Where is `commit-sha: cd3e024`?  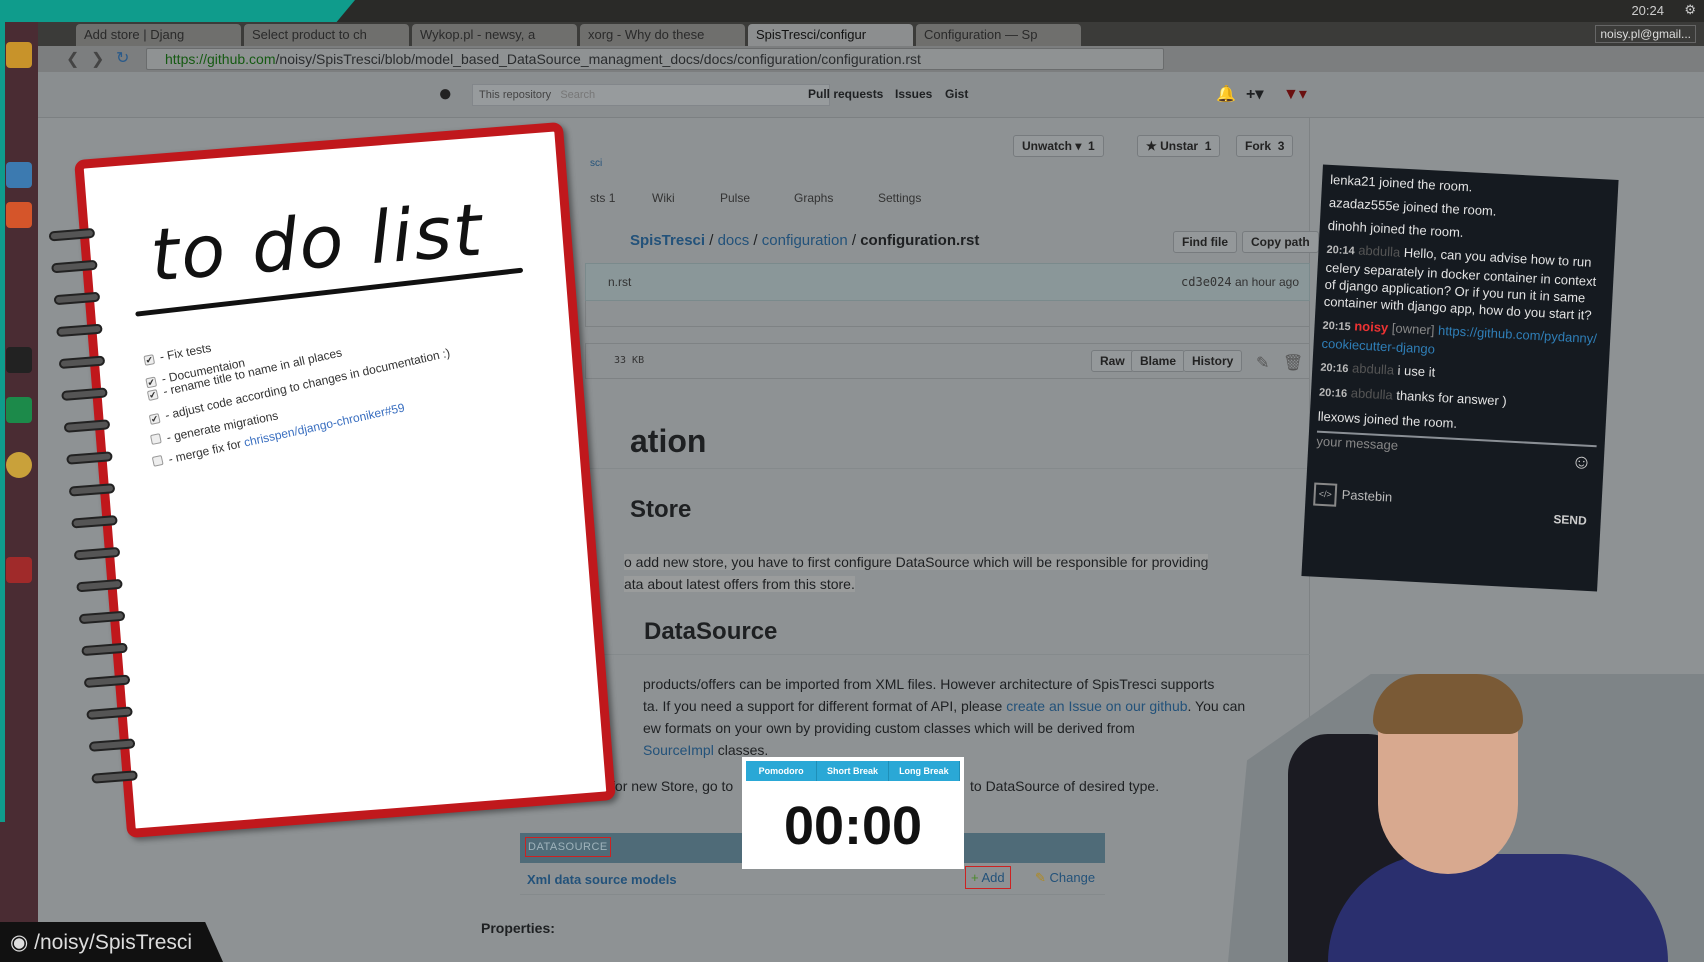
commit-sha: cd3e024 is located at coordinates (1206, 282).